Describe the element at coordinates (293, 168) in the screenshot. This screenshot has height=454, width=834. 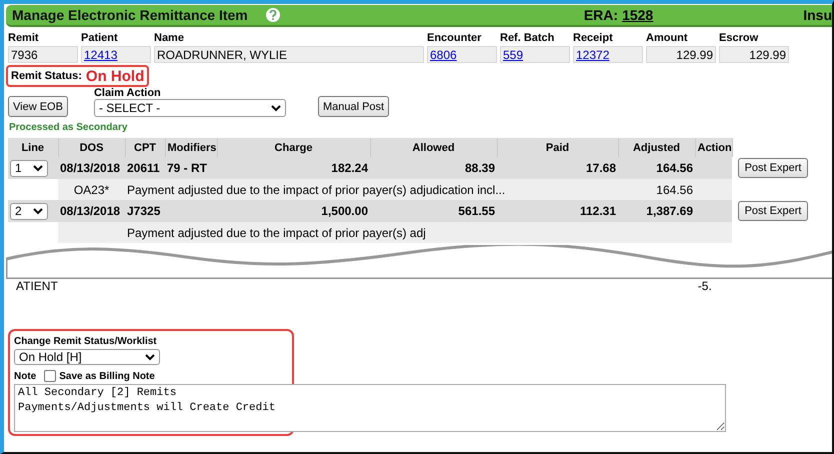
I see `table-cell: 182.24` at that location.